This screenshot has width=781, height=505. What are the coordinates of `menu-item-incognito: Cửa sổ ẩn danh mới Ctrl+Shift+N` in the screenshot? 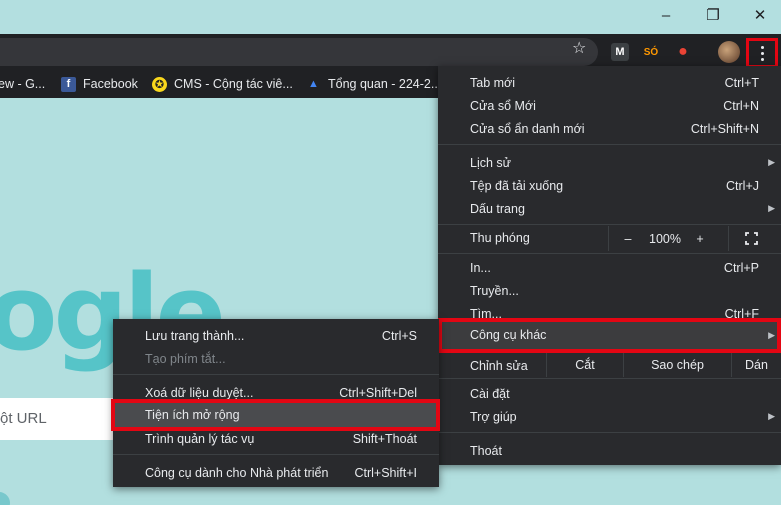 It's located at (609, 128).